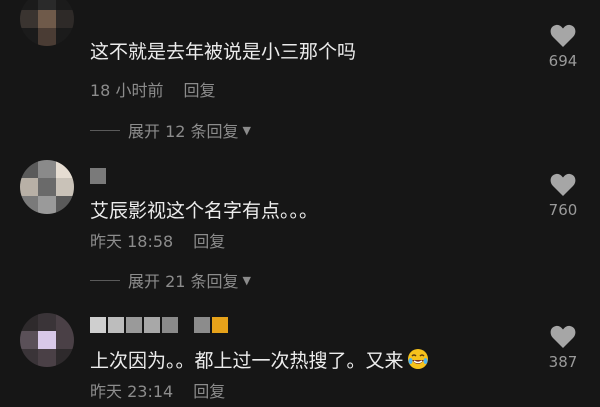 The image size is (600, 407). What do you see at coordinates (563, 61) in the screenshot?
I see `like-count: 694` at bounding box center [563, 61].